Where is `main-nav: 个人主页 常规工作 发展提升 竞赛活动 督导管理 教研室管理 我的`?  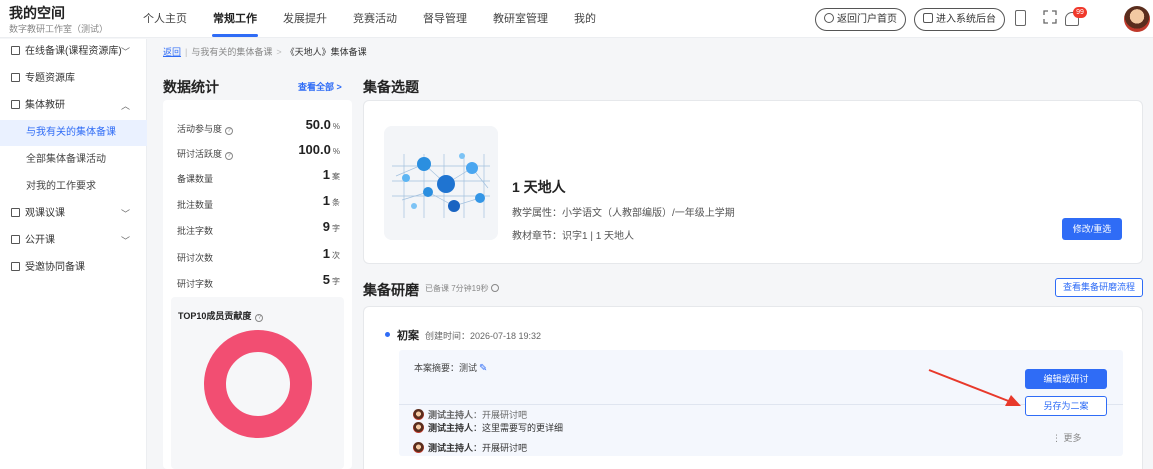
main-nav: 个人主页 常规工作 发展提升 竞赛活动 督导管理 教研室管理 我的 is located at coordinates (369, 19).